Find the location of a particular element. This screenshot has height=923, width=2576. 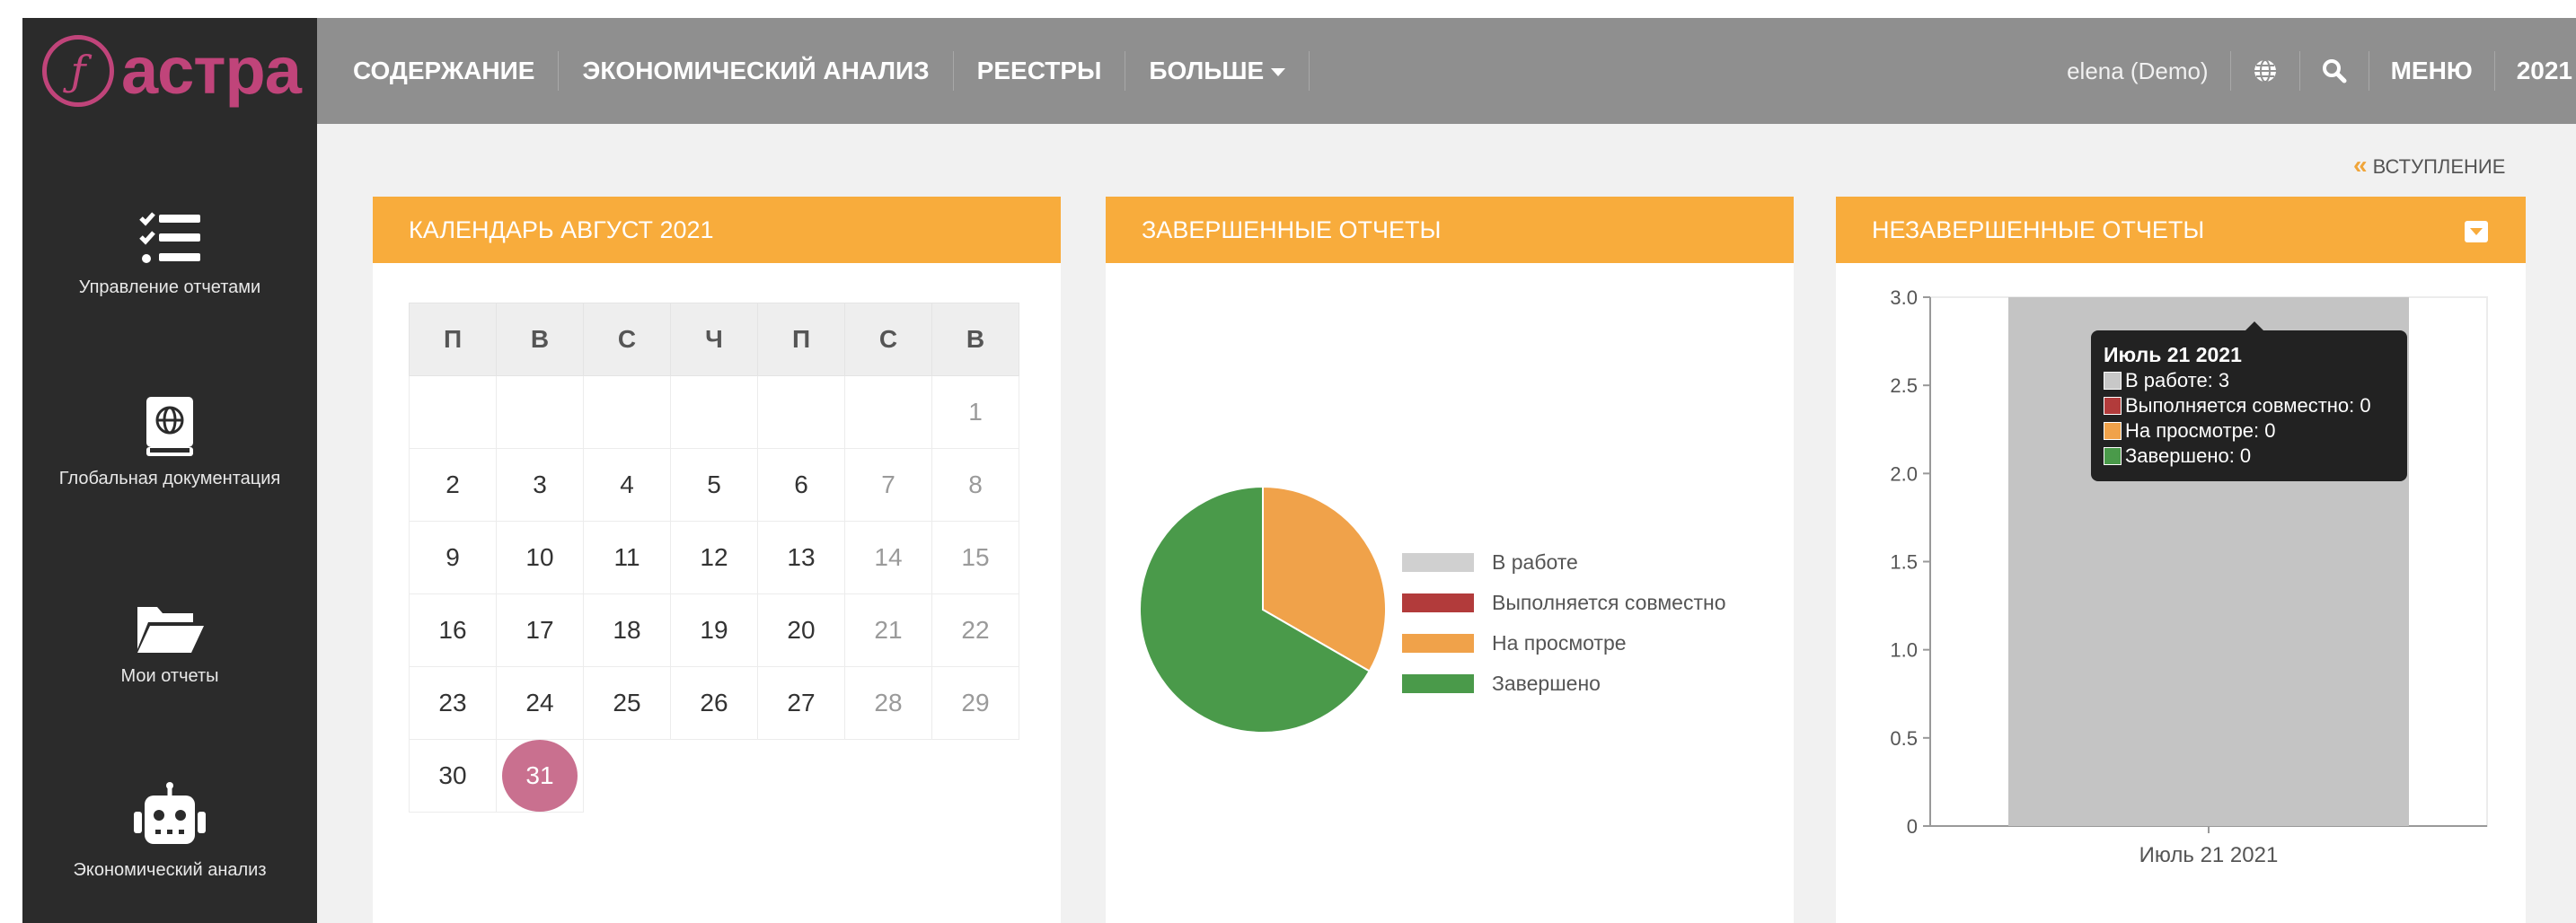

y-tick-label: 2.5 is located at coordinates (1904, 385).